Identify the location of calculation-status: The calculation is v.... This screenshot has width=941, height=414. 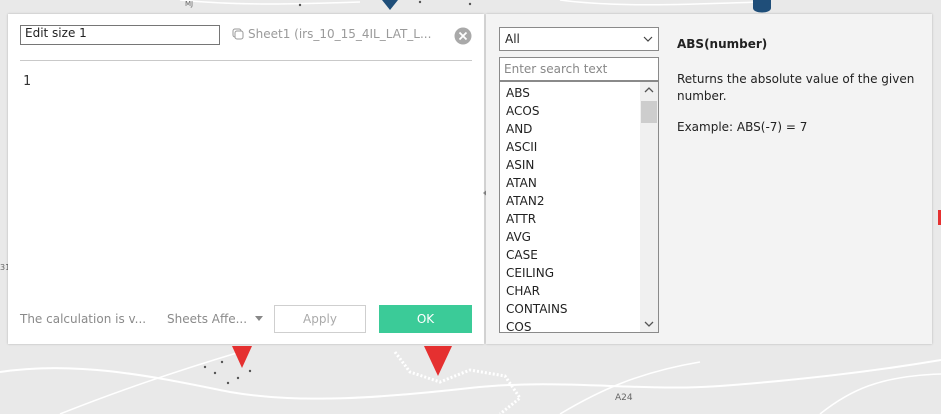
(83, 319).